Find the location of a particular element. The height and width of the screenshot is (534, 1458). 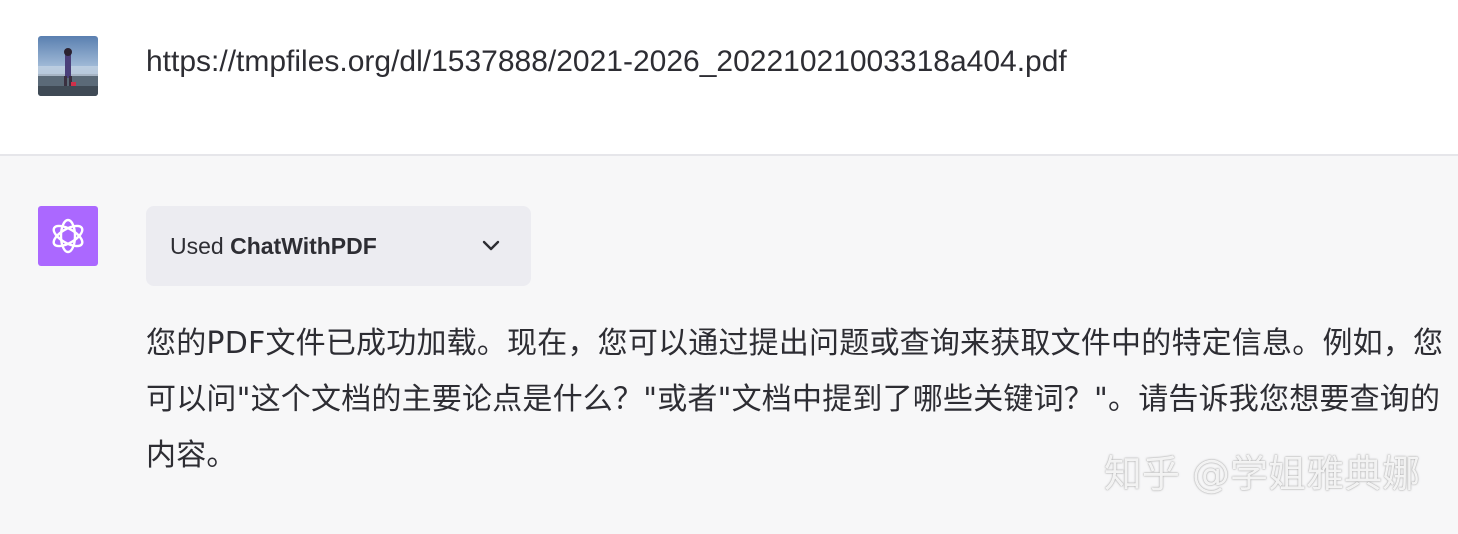

user-photo-icon is located at coordinates (68, 66).